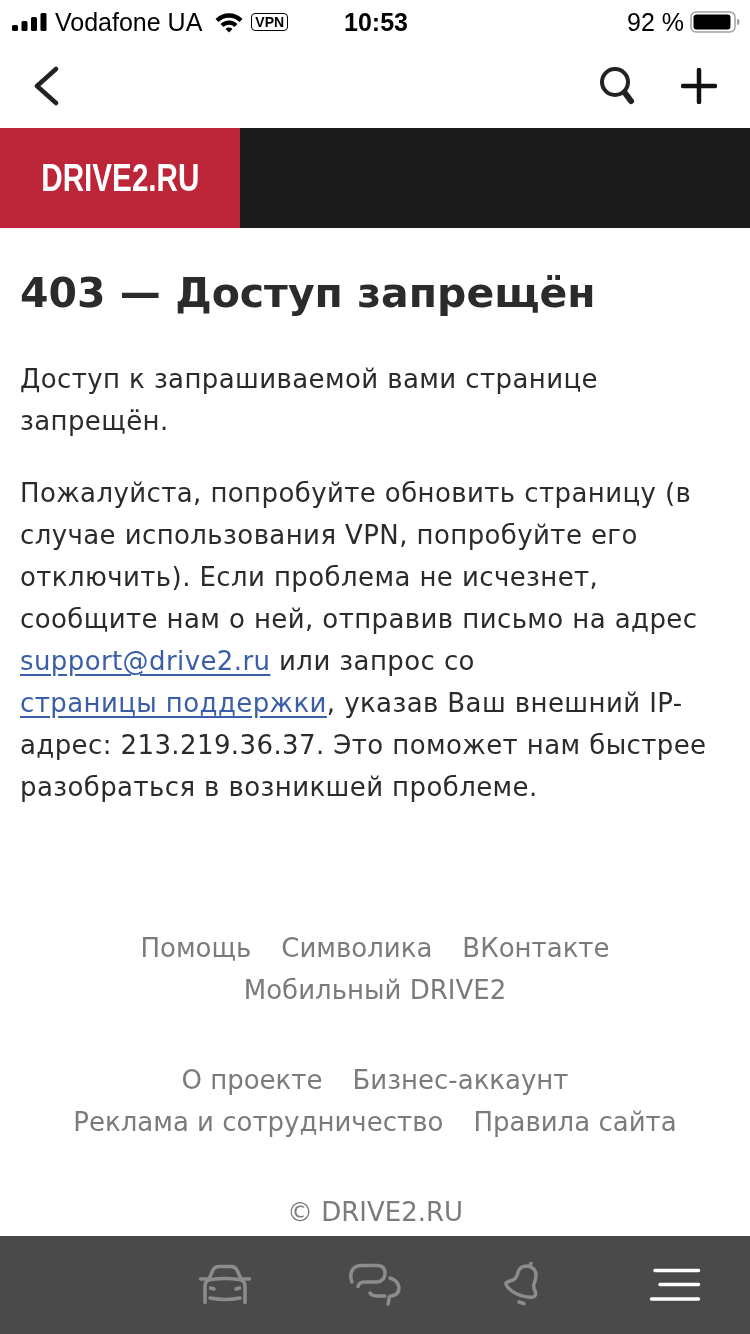 Image resolution: width=750 pixels, height=1334 pixels. Describe the element at coordinates (460, 1080) in the screenshot. I see `footer-link: Бизнес-аккаунт` at that location.